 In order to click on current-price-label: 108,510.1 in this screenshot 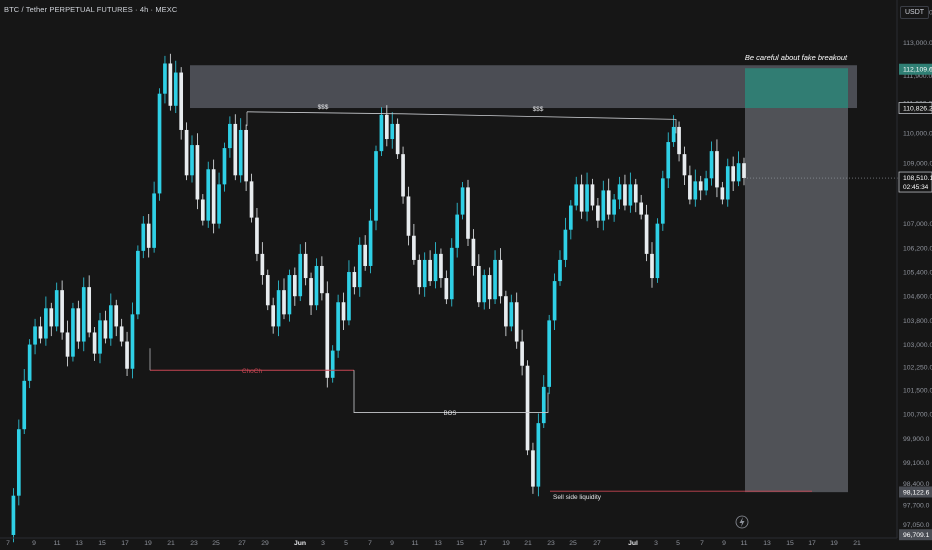, I will do `click(917, 178)`.